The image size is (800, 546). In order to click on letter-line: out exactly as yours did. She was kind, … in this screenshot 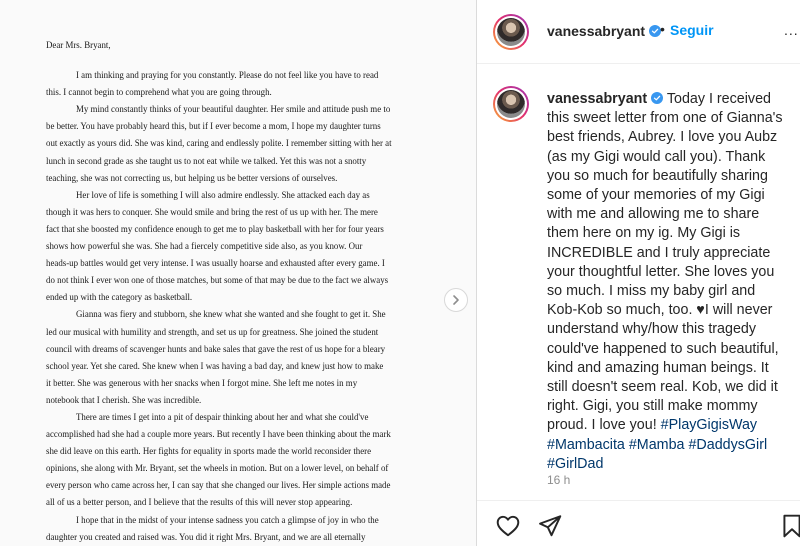, I will do `click(219, 143)`.